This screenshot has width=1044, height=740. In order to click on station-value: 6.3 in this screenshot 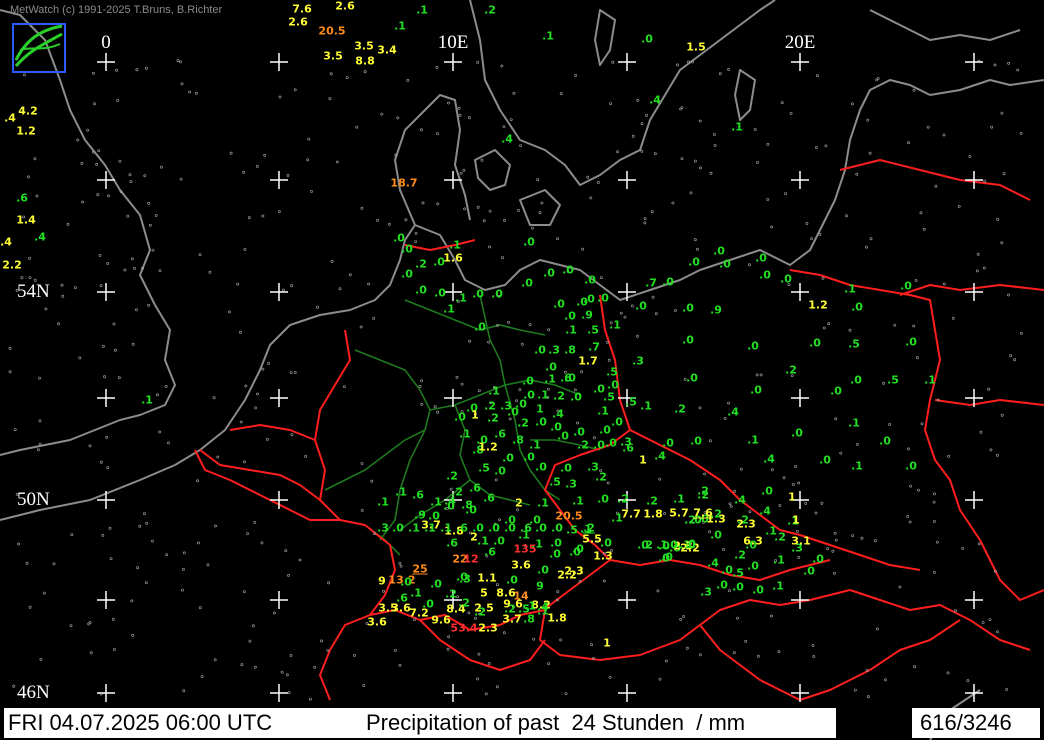, I will do `click(753, 541)`.